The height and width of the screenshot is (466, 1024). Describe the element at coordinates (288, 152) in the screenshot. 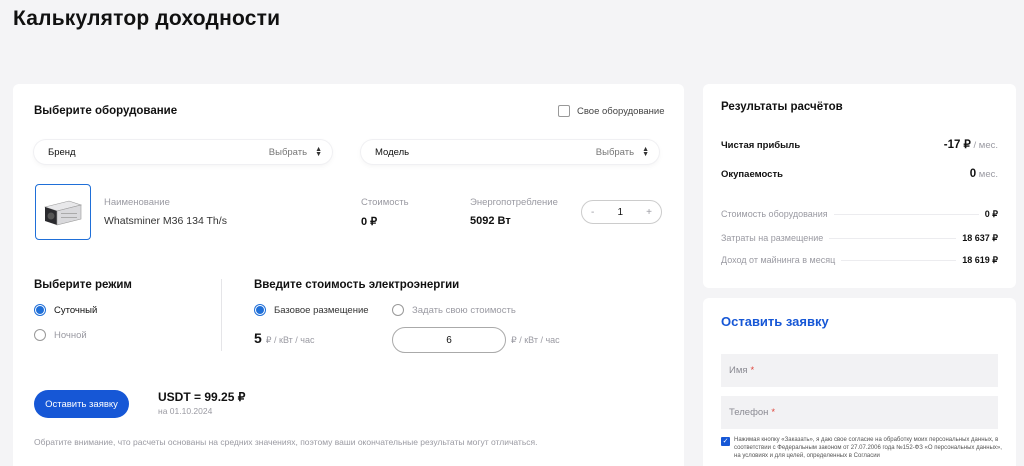

I see `brand-select-value: Выбрать` at that location.